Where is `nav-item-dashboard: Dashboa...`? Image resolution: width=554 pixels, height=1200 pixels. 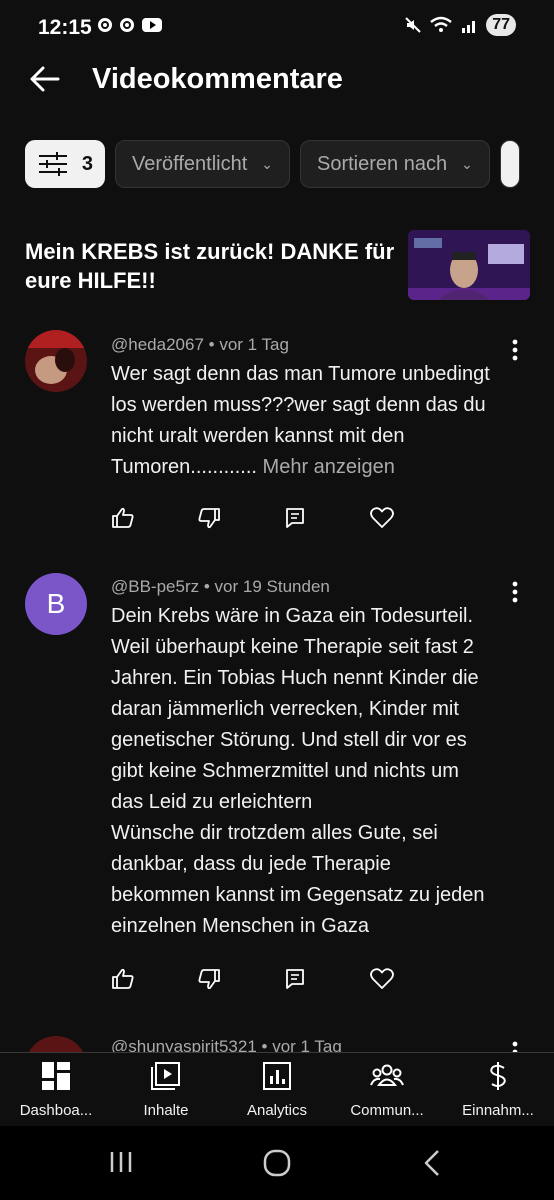 nav-item-dashboard: Dashboa... is located at coordinates (56, 1090).